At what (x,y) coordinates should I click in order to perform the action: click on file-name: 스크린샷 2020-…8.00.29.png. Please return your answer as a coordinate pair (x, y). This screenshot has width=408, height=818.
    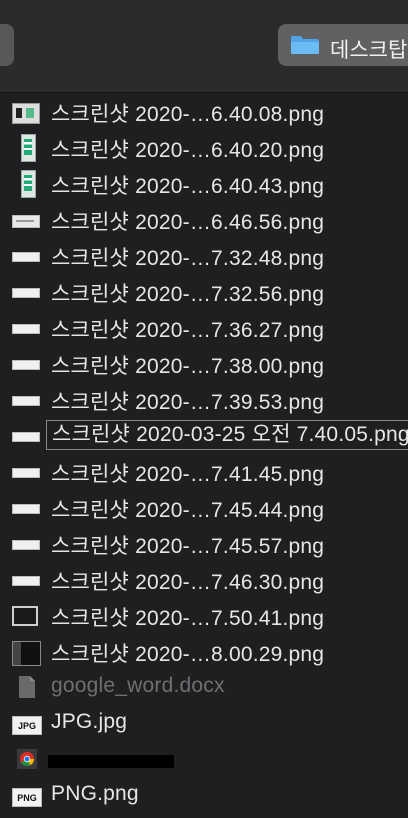
    Looking at the image, I should click on (188, 654).